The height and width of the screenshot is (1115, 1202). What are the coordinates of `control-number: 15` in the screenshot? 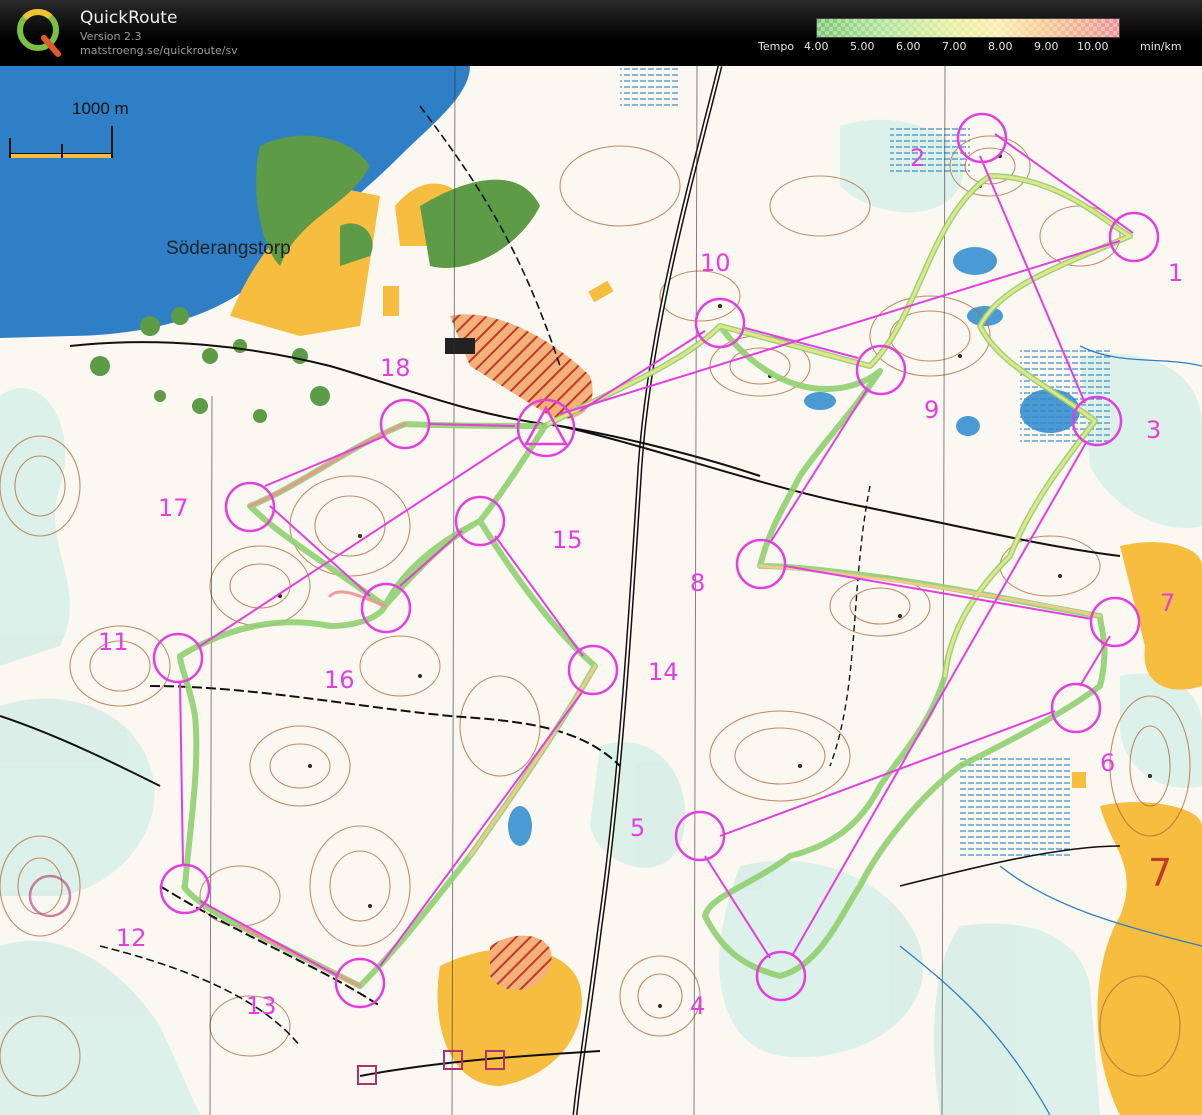 It's located at (567, 540).